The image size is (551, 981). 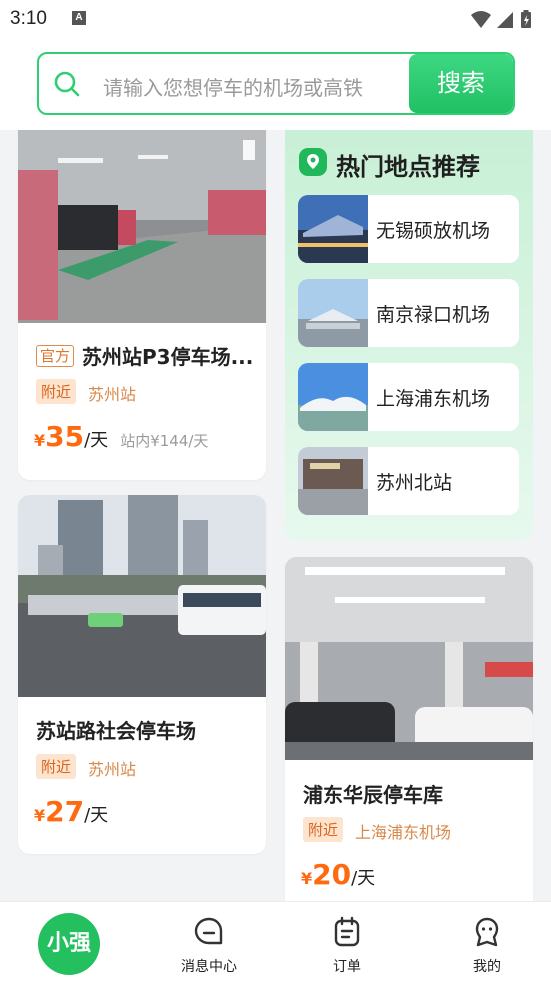 What do you see at coordinates (505, 20) in the screenshot?
I see `signal-icon` at bounding box center [505, 20].